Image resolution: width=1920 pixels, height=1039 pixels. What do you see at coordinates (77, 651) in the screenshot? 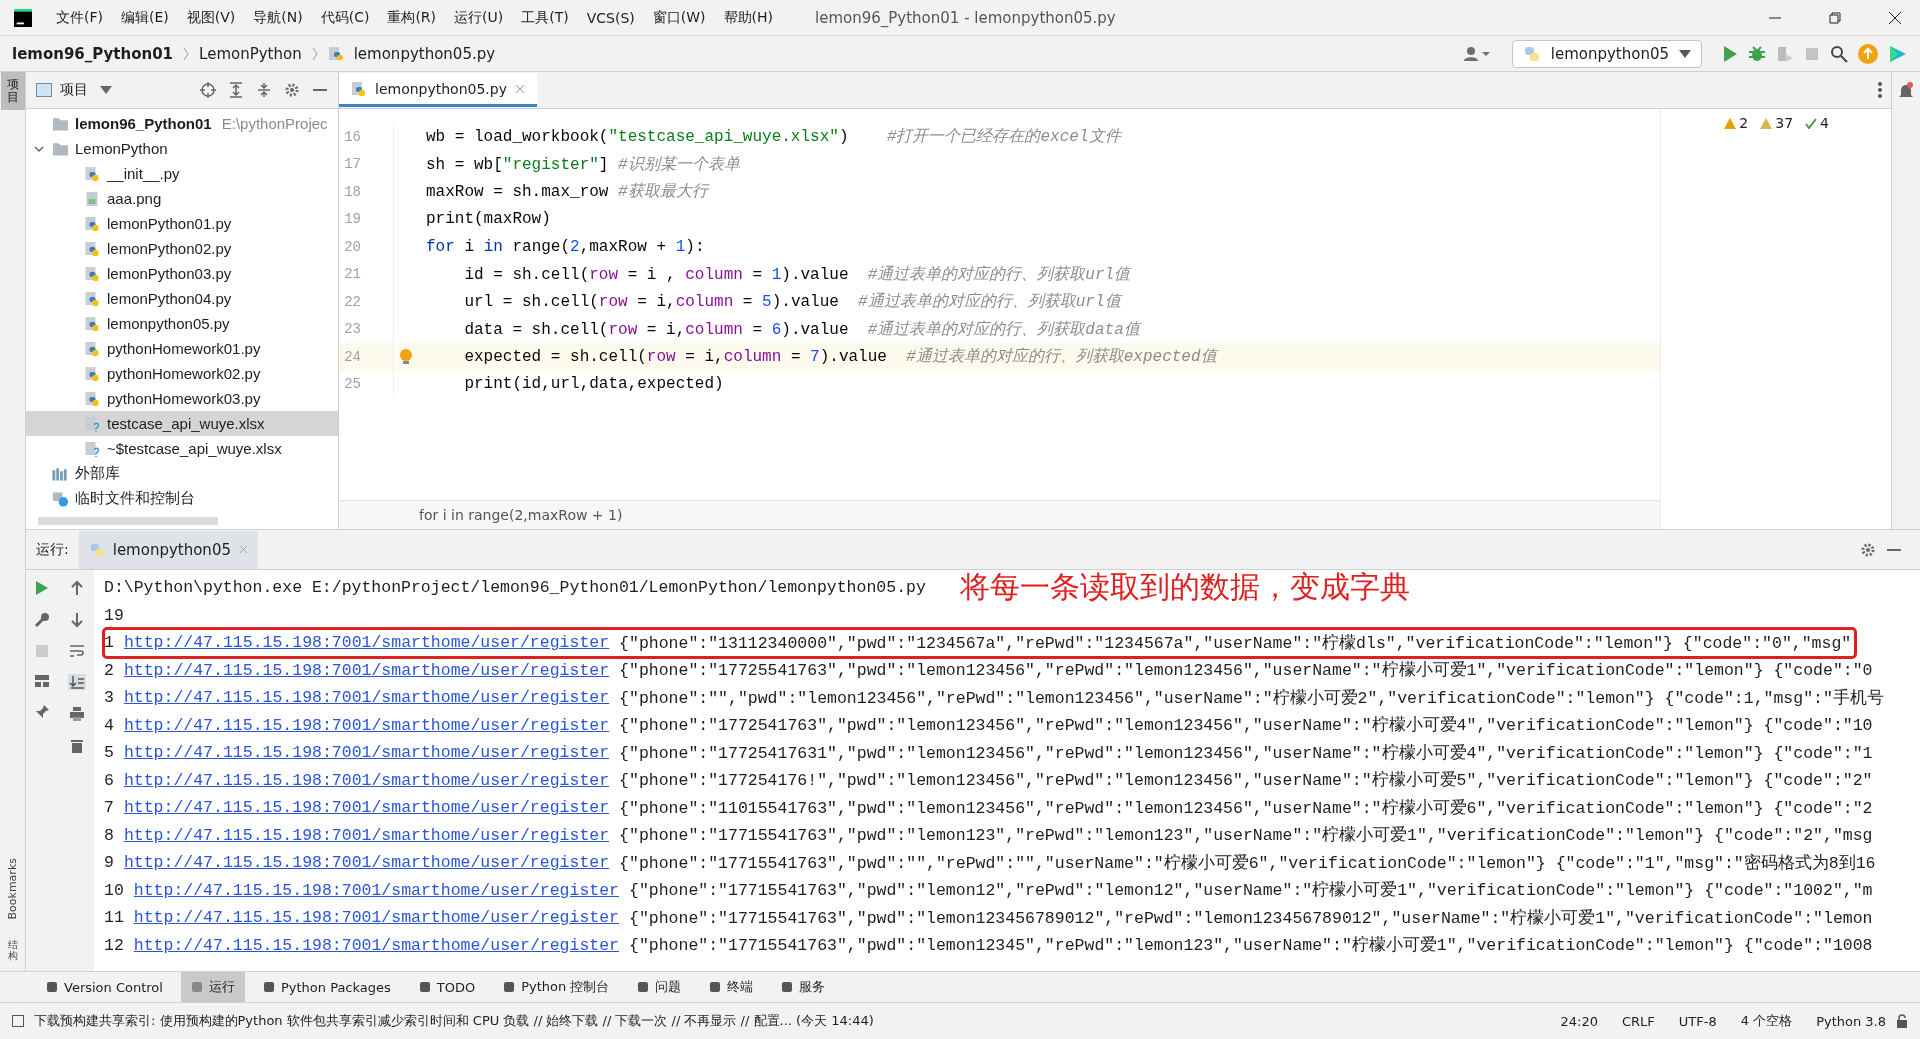
I see `wrap-icon` at bounding box center [77, 651].